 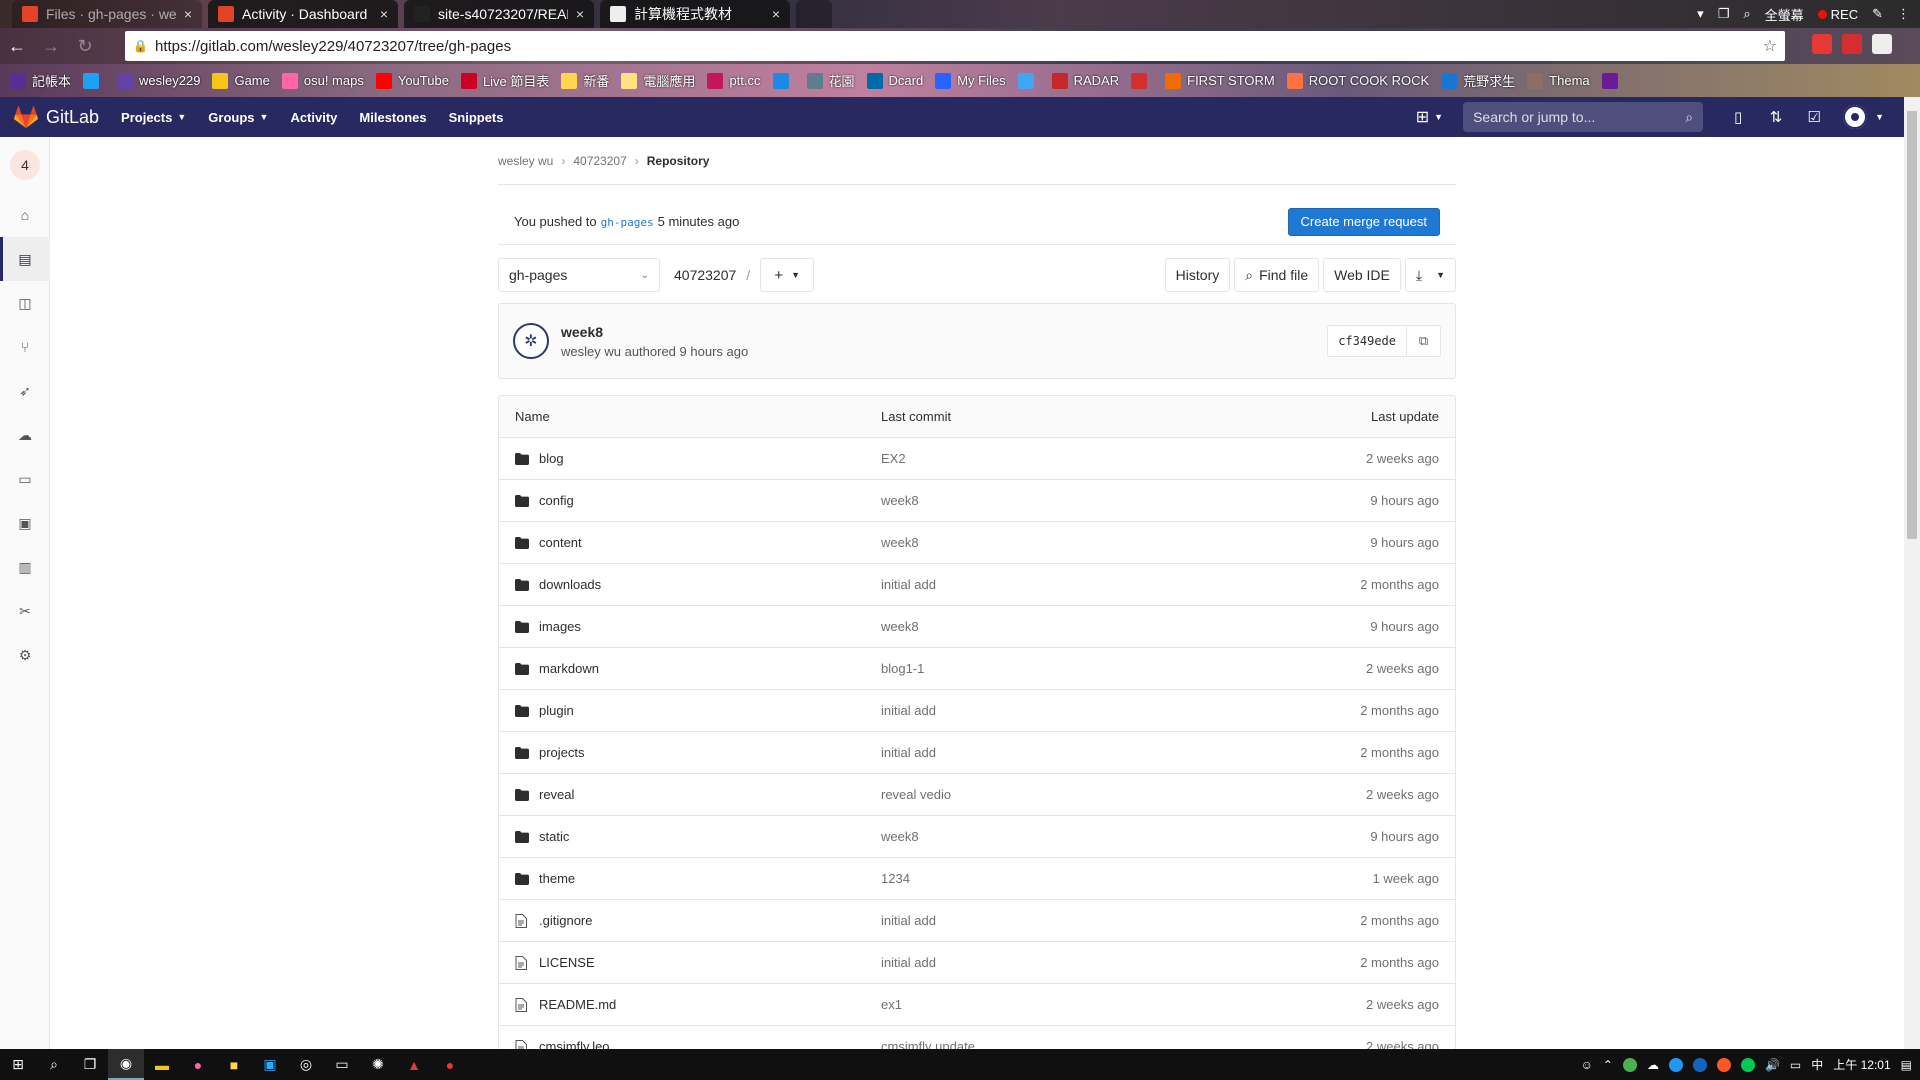 I want to click on browser-tab: Files · gh-pages · wesle ×, so click(x=107, y=14).